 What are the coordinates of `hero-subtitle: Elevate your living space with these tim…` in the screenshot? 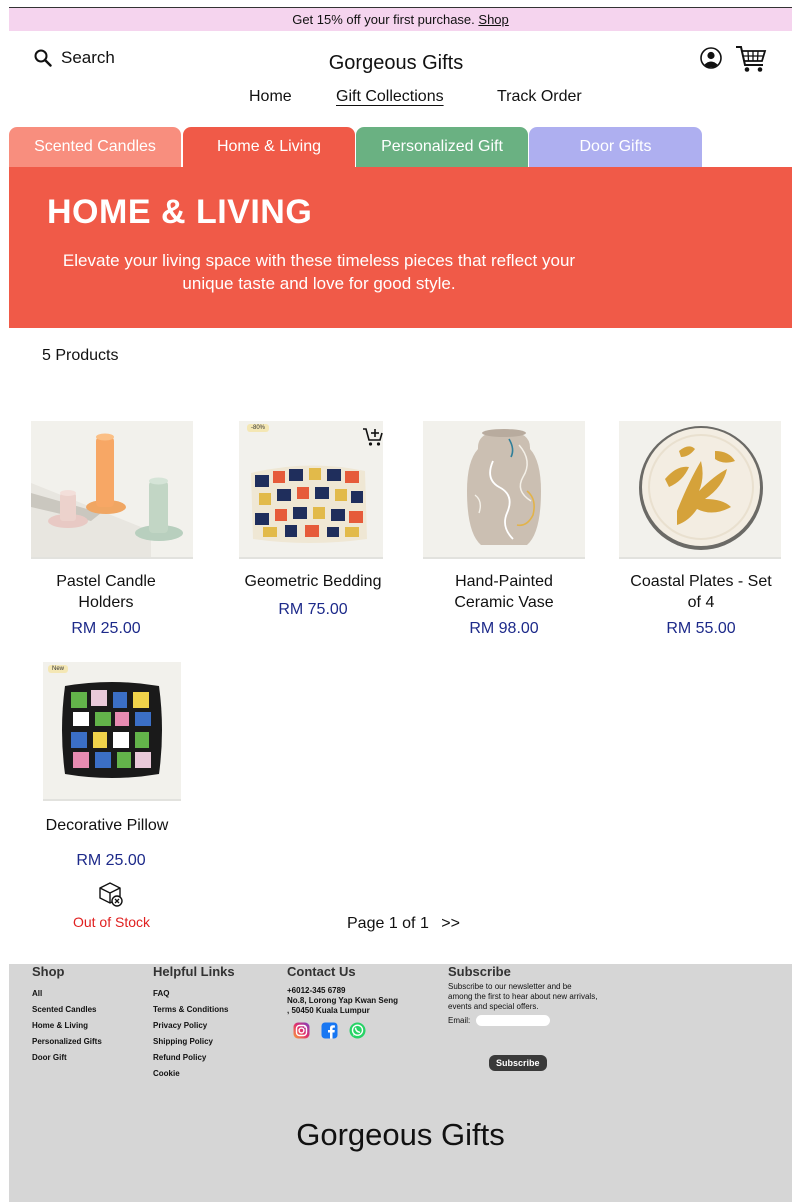 It's located at (319, 272).